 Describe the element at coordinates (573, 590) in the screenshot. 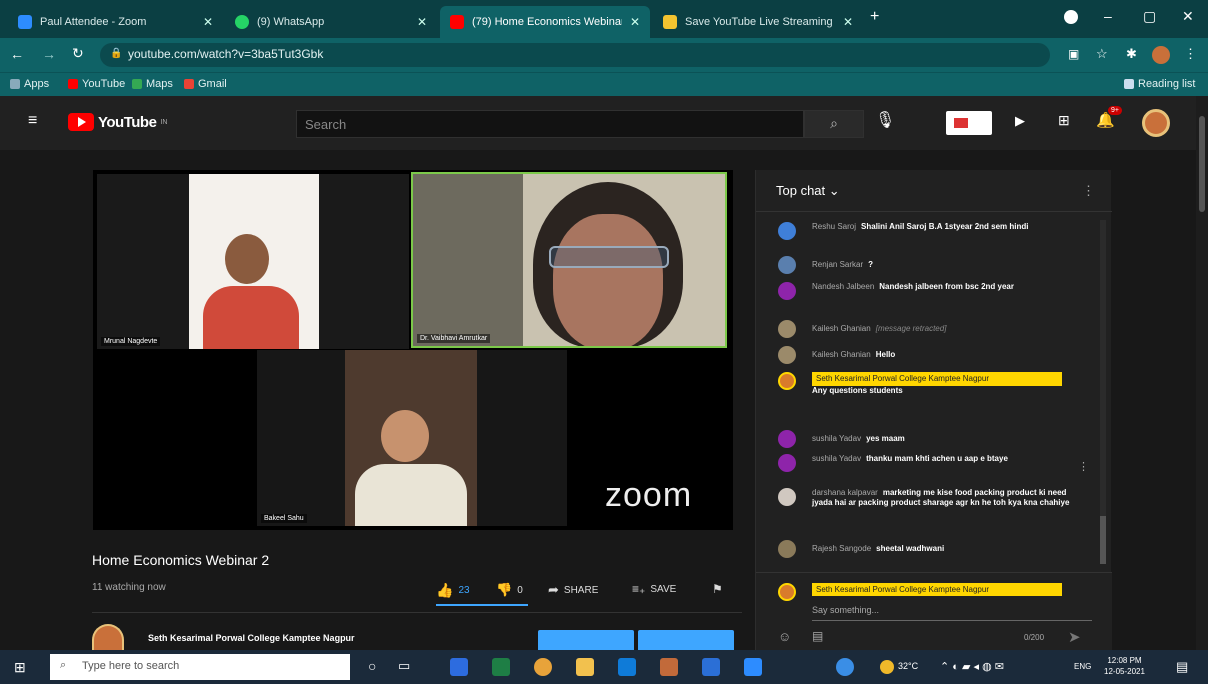

I see `share-button: ➦ SHARE` at that location.